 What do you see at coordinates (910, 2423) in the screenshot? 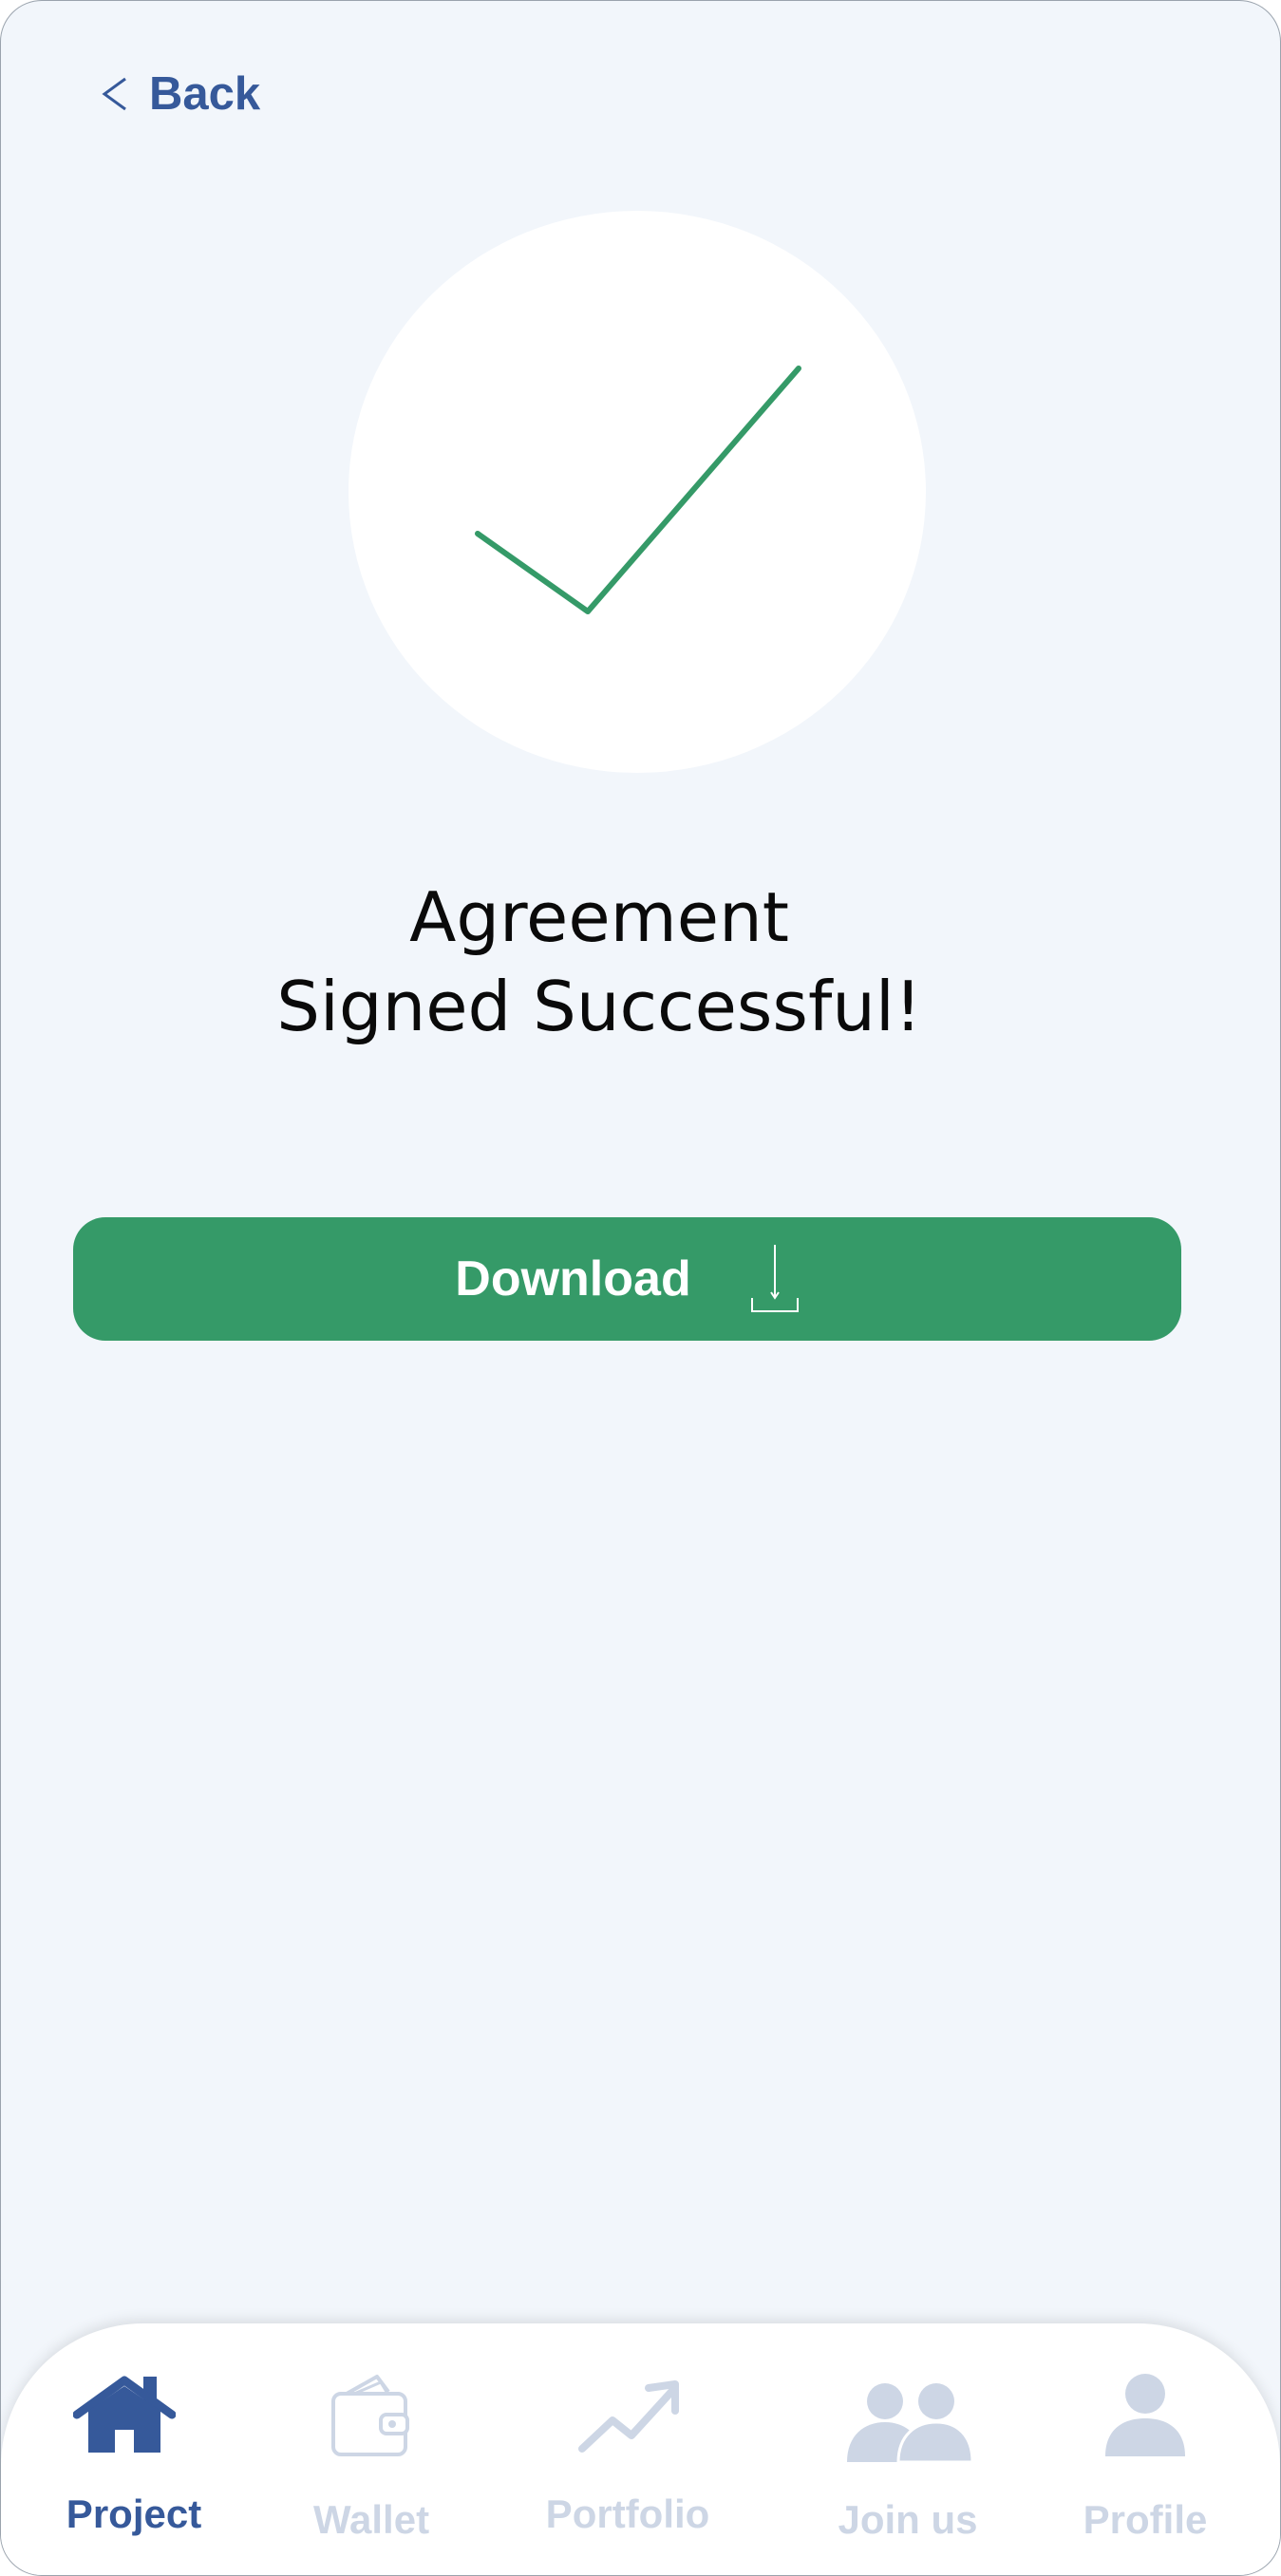
I see `users-icon` at bounding box center [910, 2423].